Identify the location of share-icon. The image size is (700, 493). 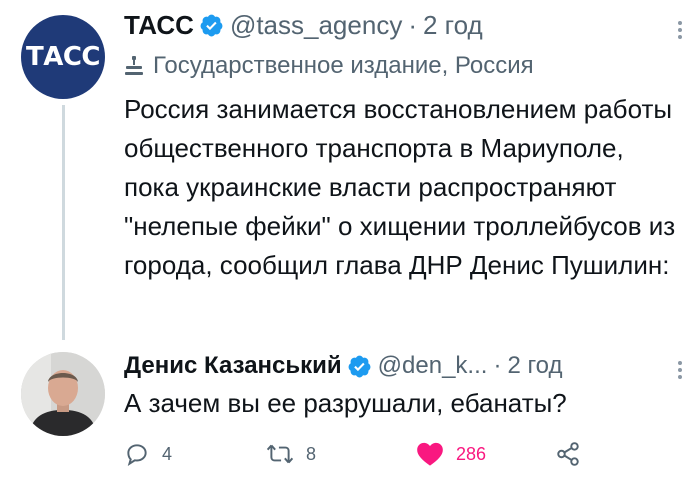
(568, 454).